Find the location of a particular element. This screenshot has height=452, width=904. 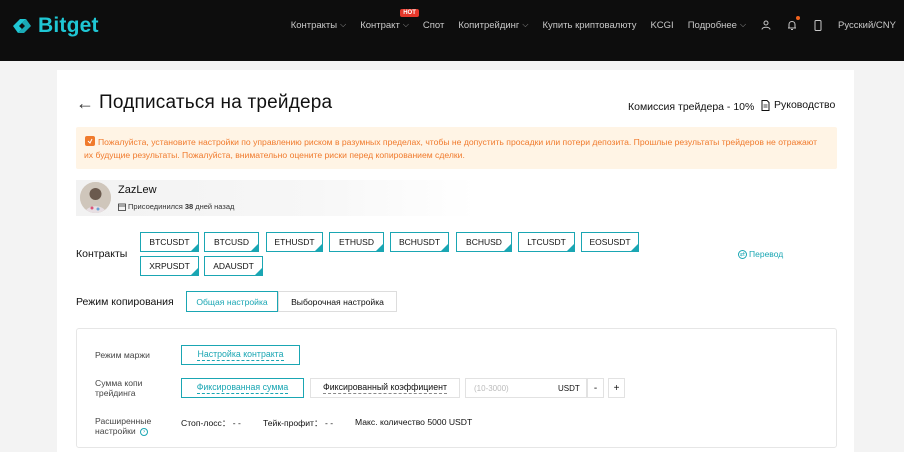

page-title: Подписаться на трейдера is located at coordinates (216, 102).